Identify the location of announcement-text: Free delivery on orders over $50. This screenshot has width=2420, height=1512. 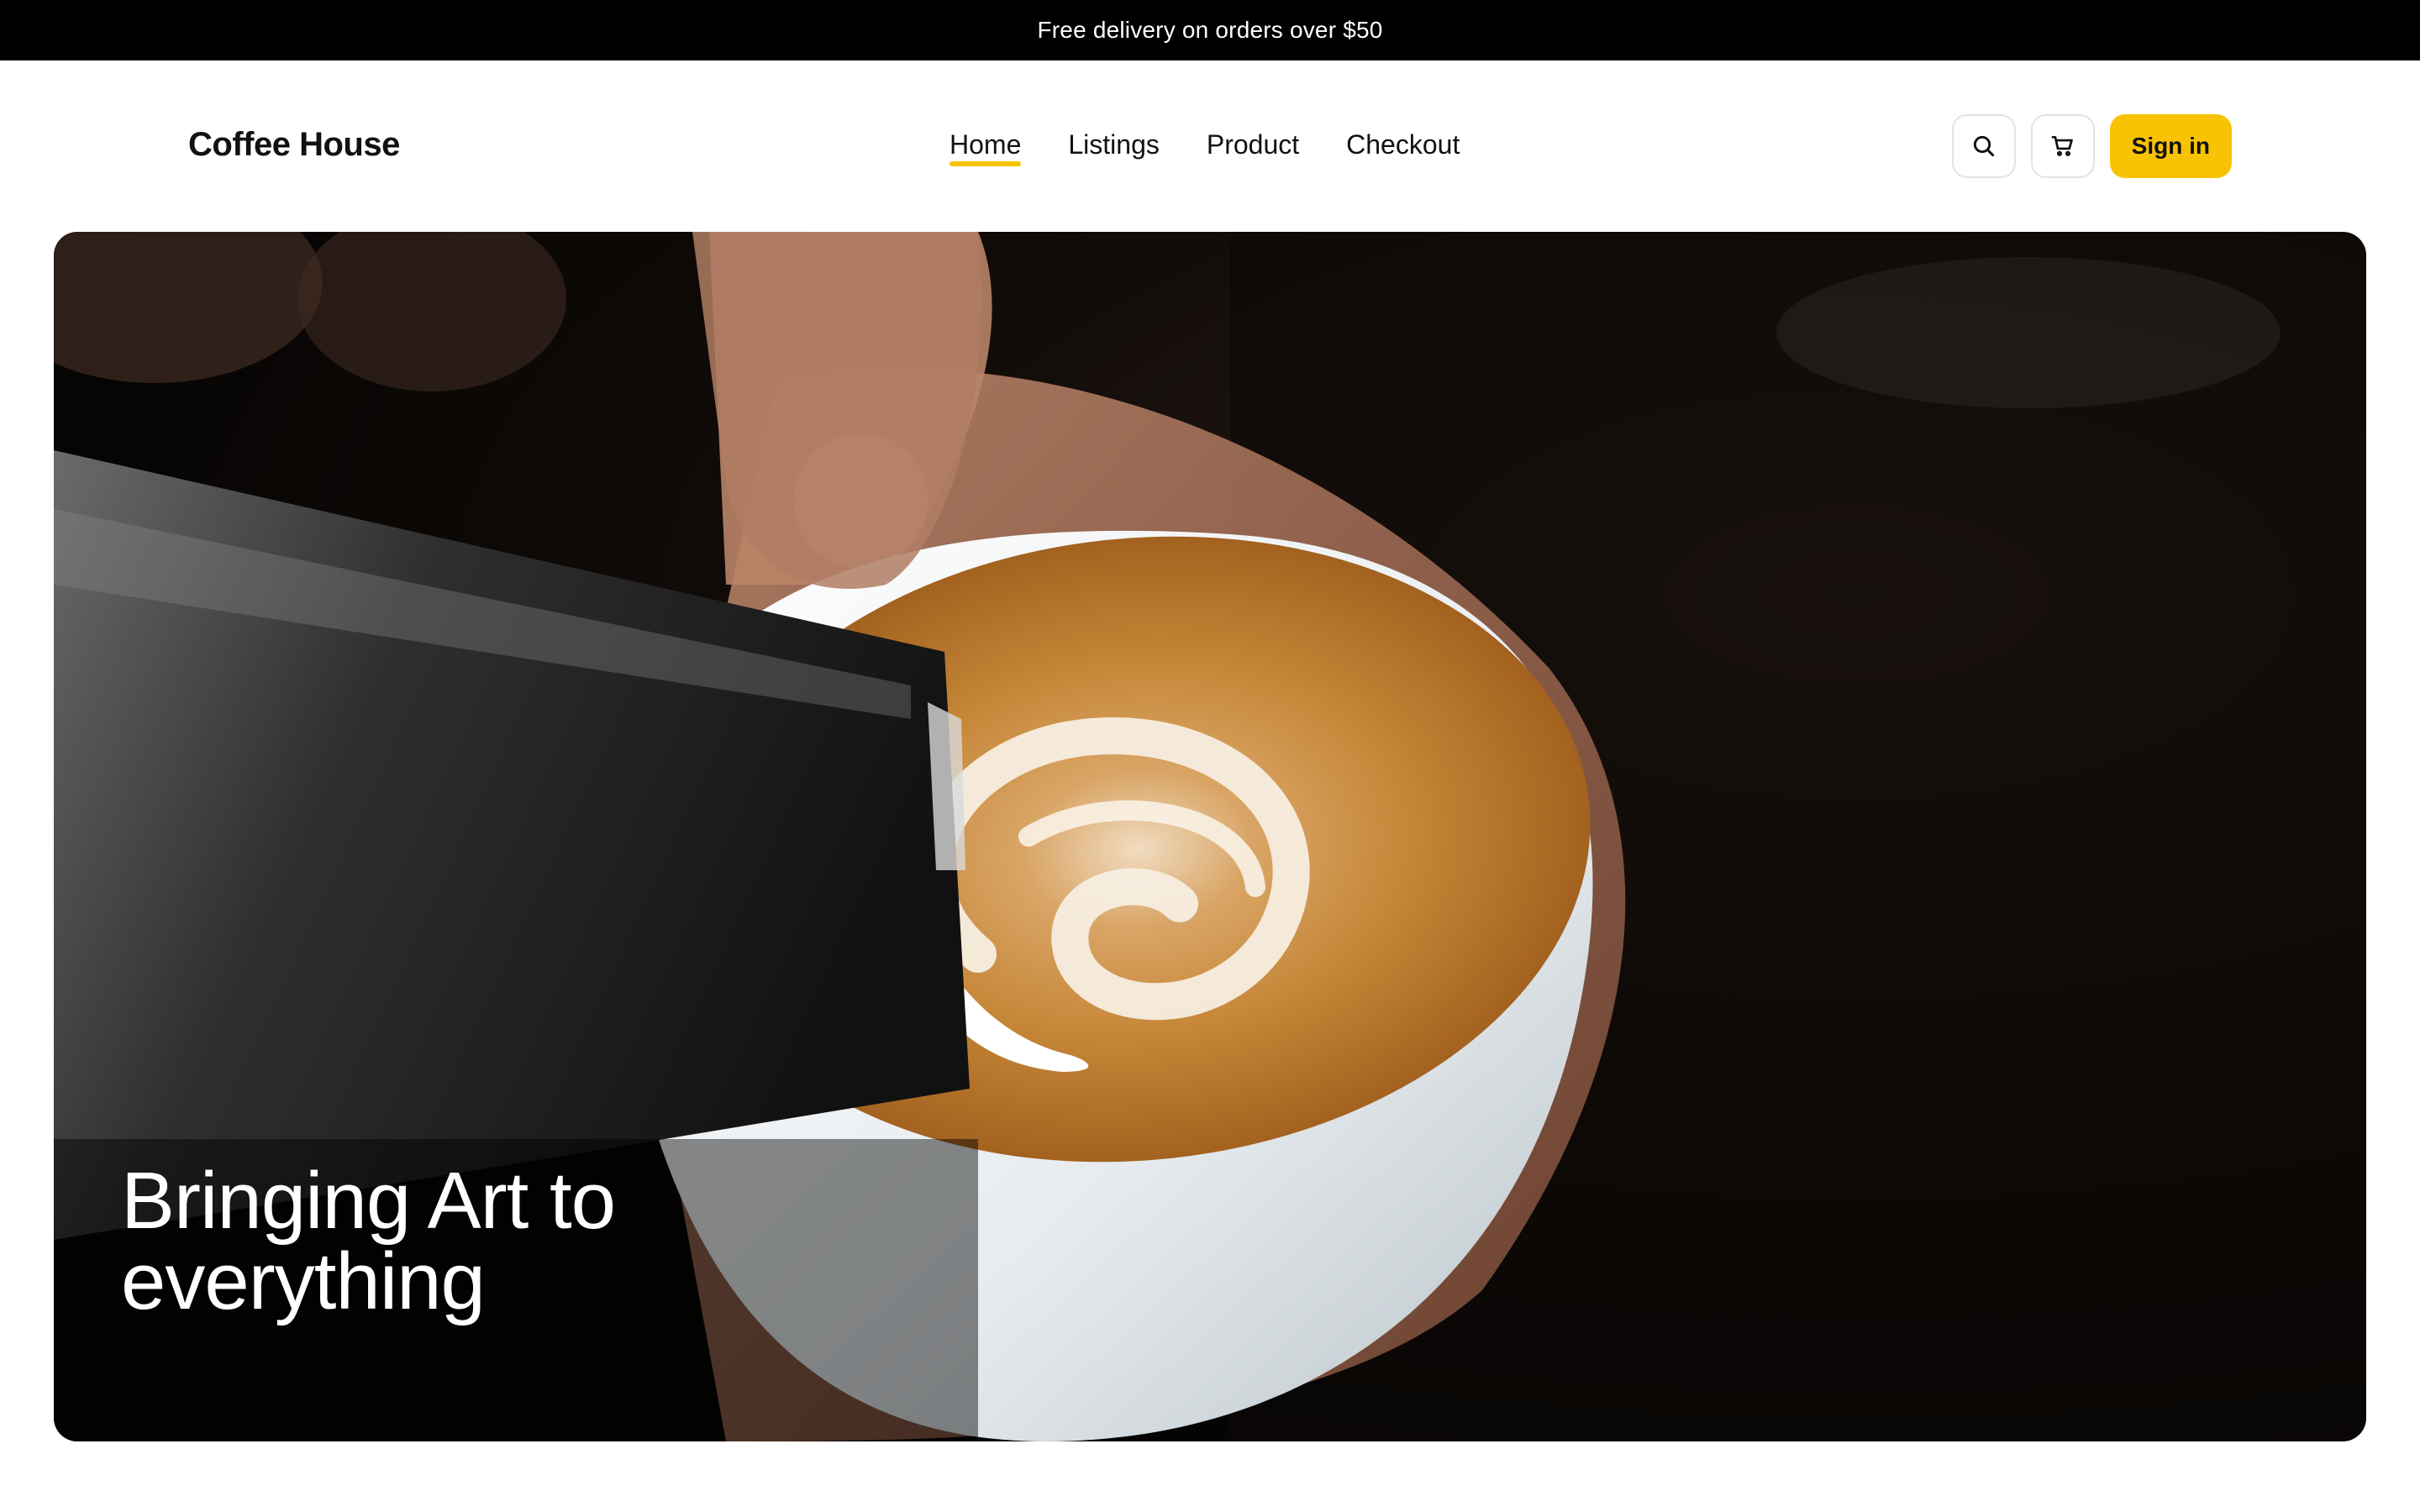
(1210, 30).